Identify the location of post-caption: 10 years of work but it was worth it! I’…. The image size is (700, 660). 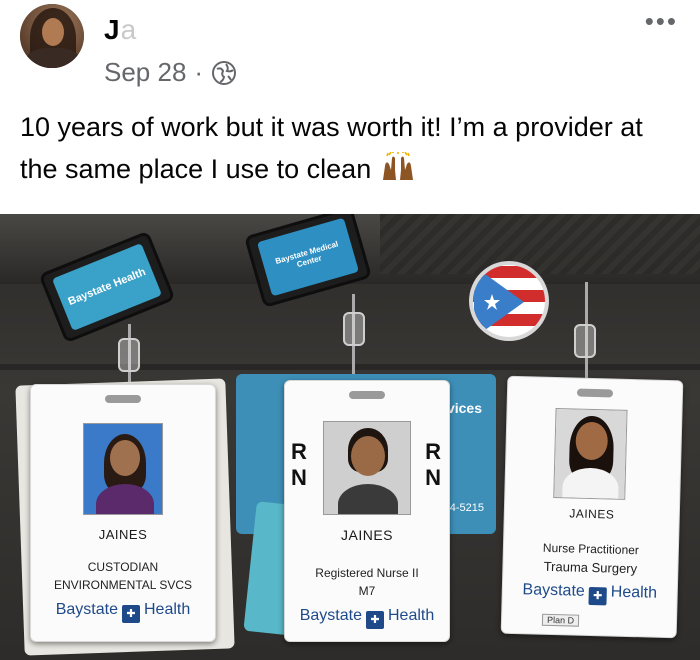
(350, 148).